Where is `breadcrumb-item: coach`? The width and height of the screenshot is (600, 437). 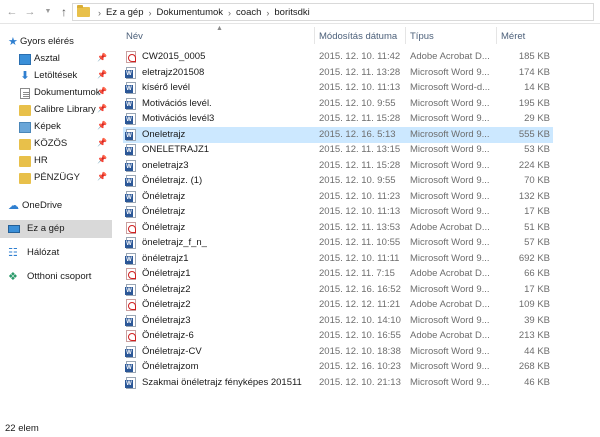
breadcrumb-item: coach is located at coordinates (248, 12).